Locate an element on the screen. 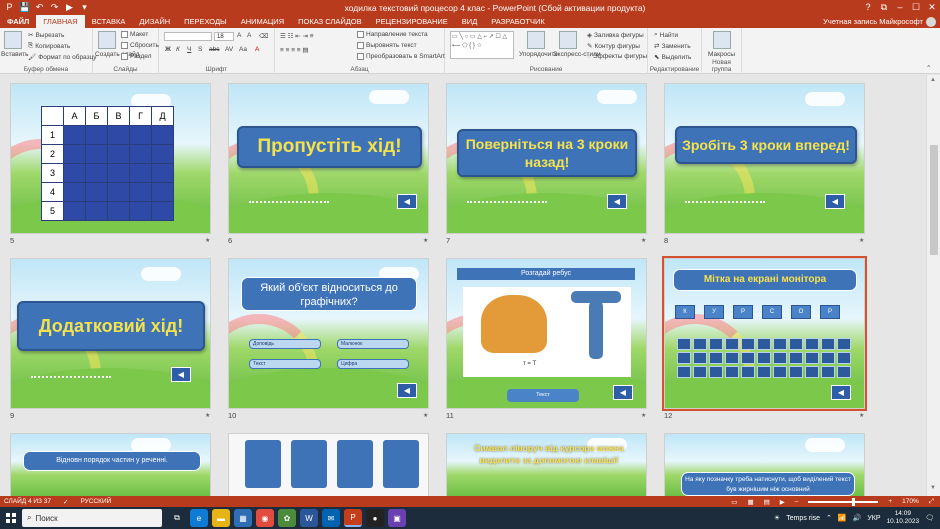 This screenshot has height=529, width=940. reading-view-icon: ▤ is located at coordinates (767, 502).